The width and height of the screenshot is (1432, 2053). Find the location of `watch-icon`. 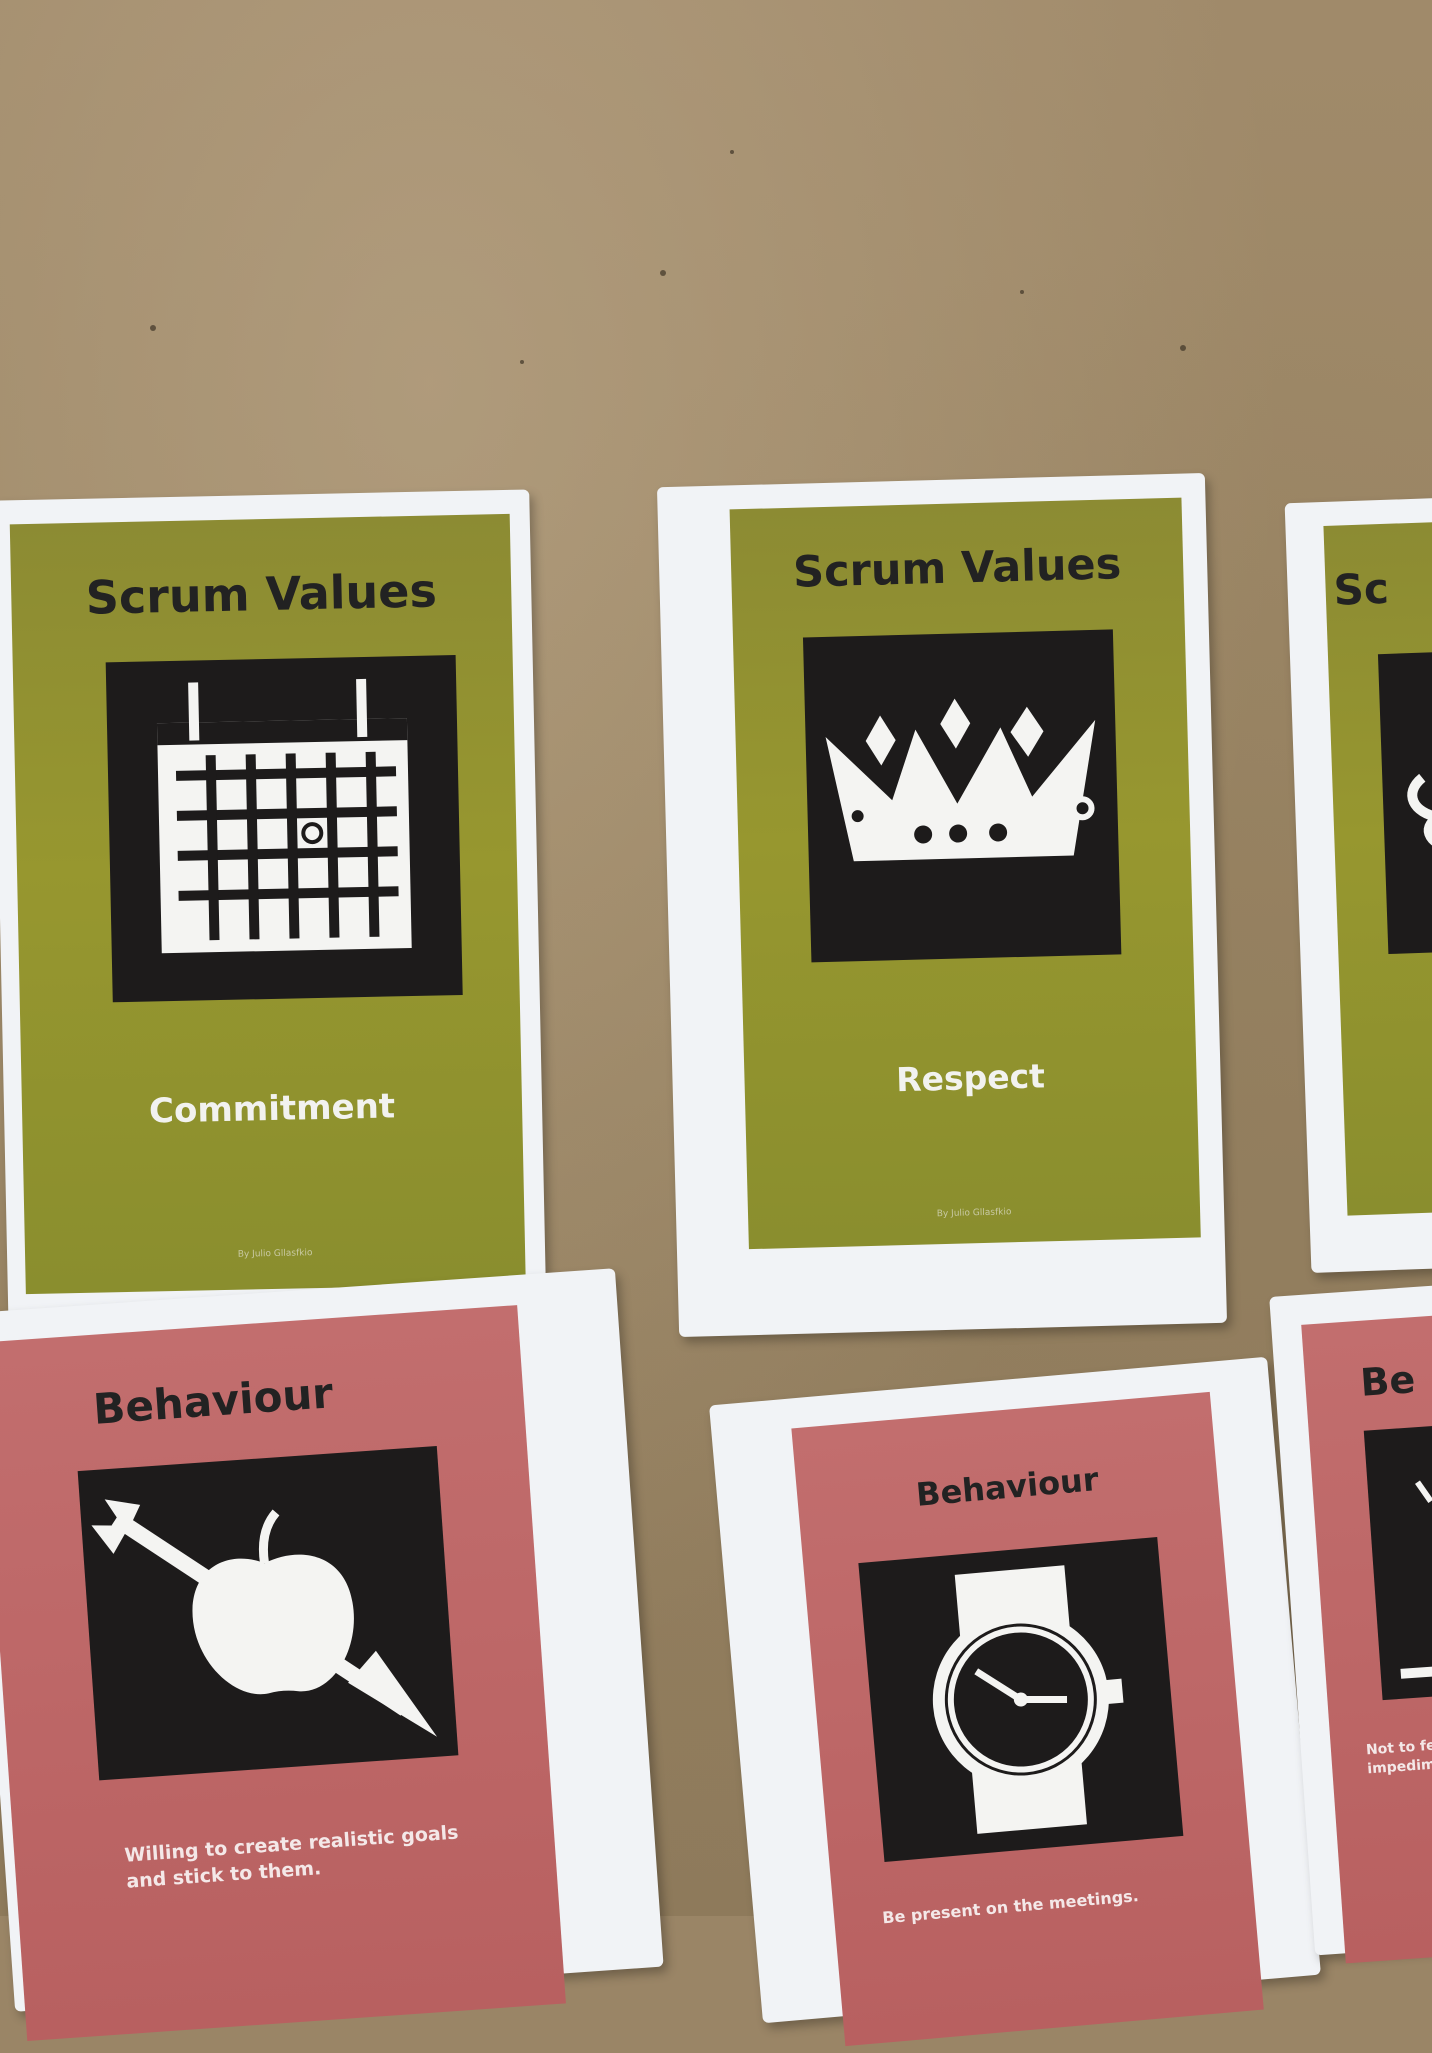

watch-icon is located at coordinates (1021, 1700).